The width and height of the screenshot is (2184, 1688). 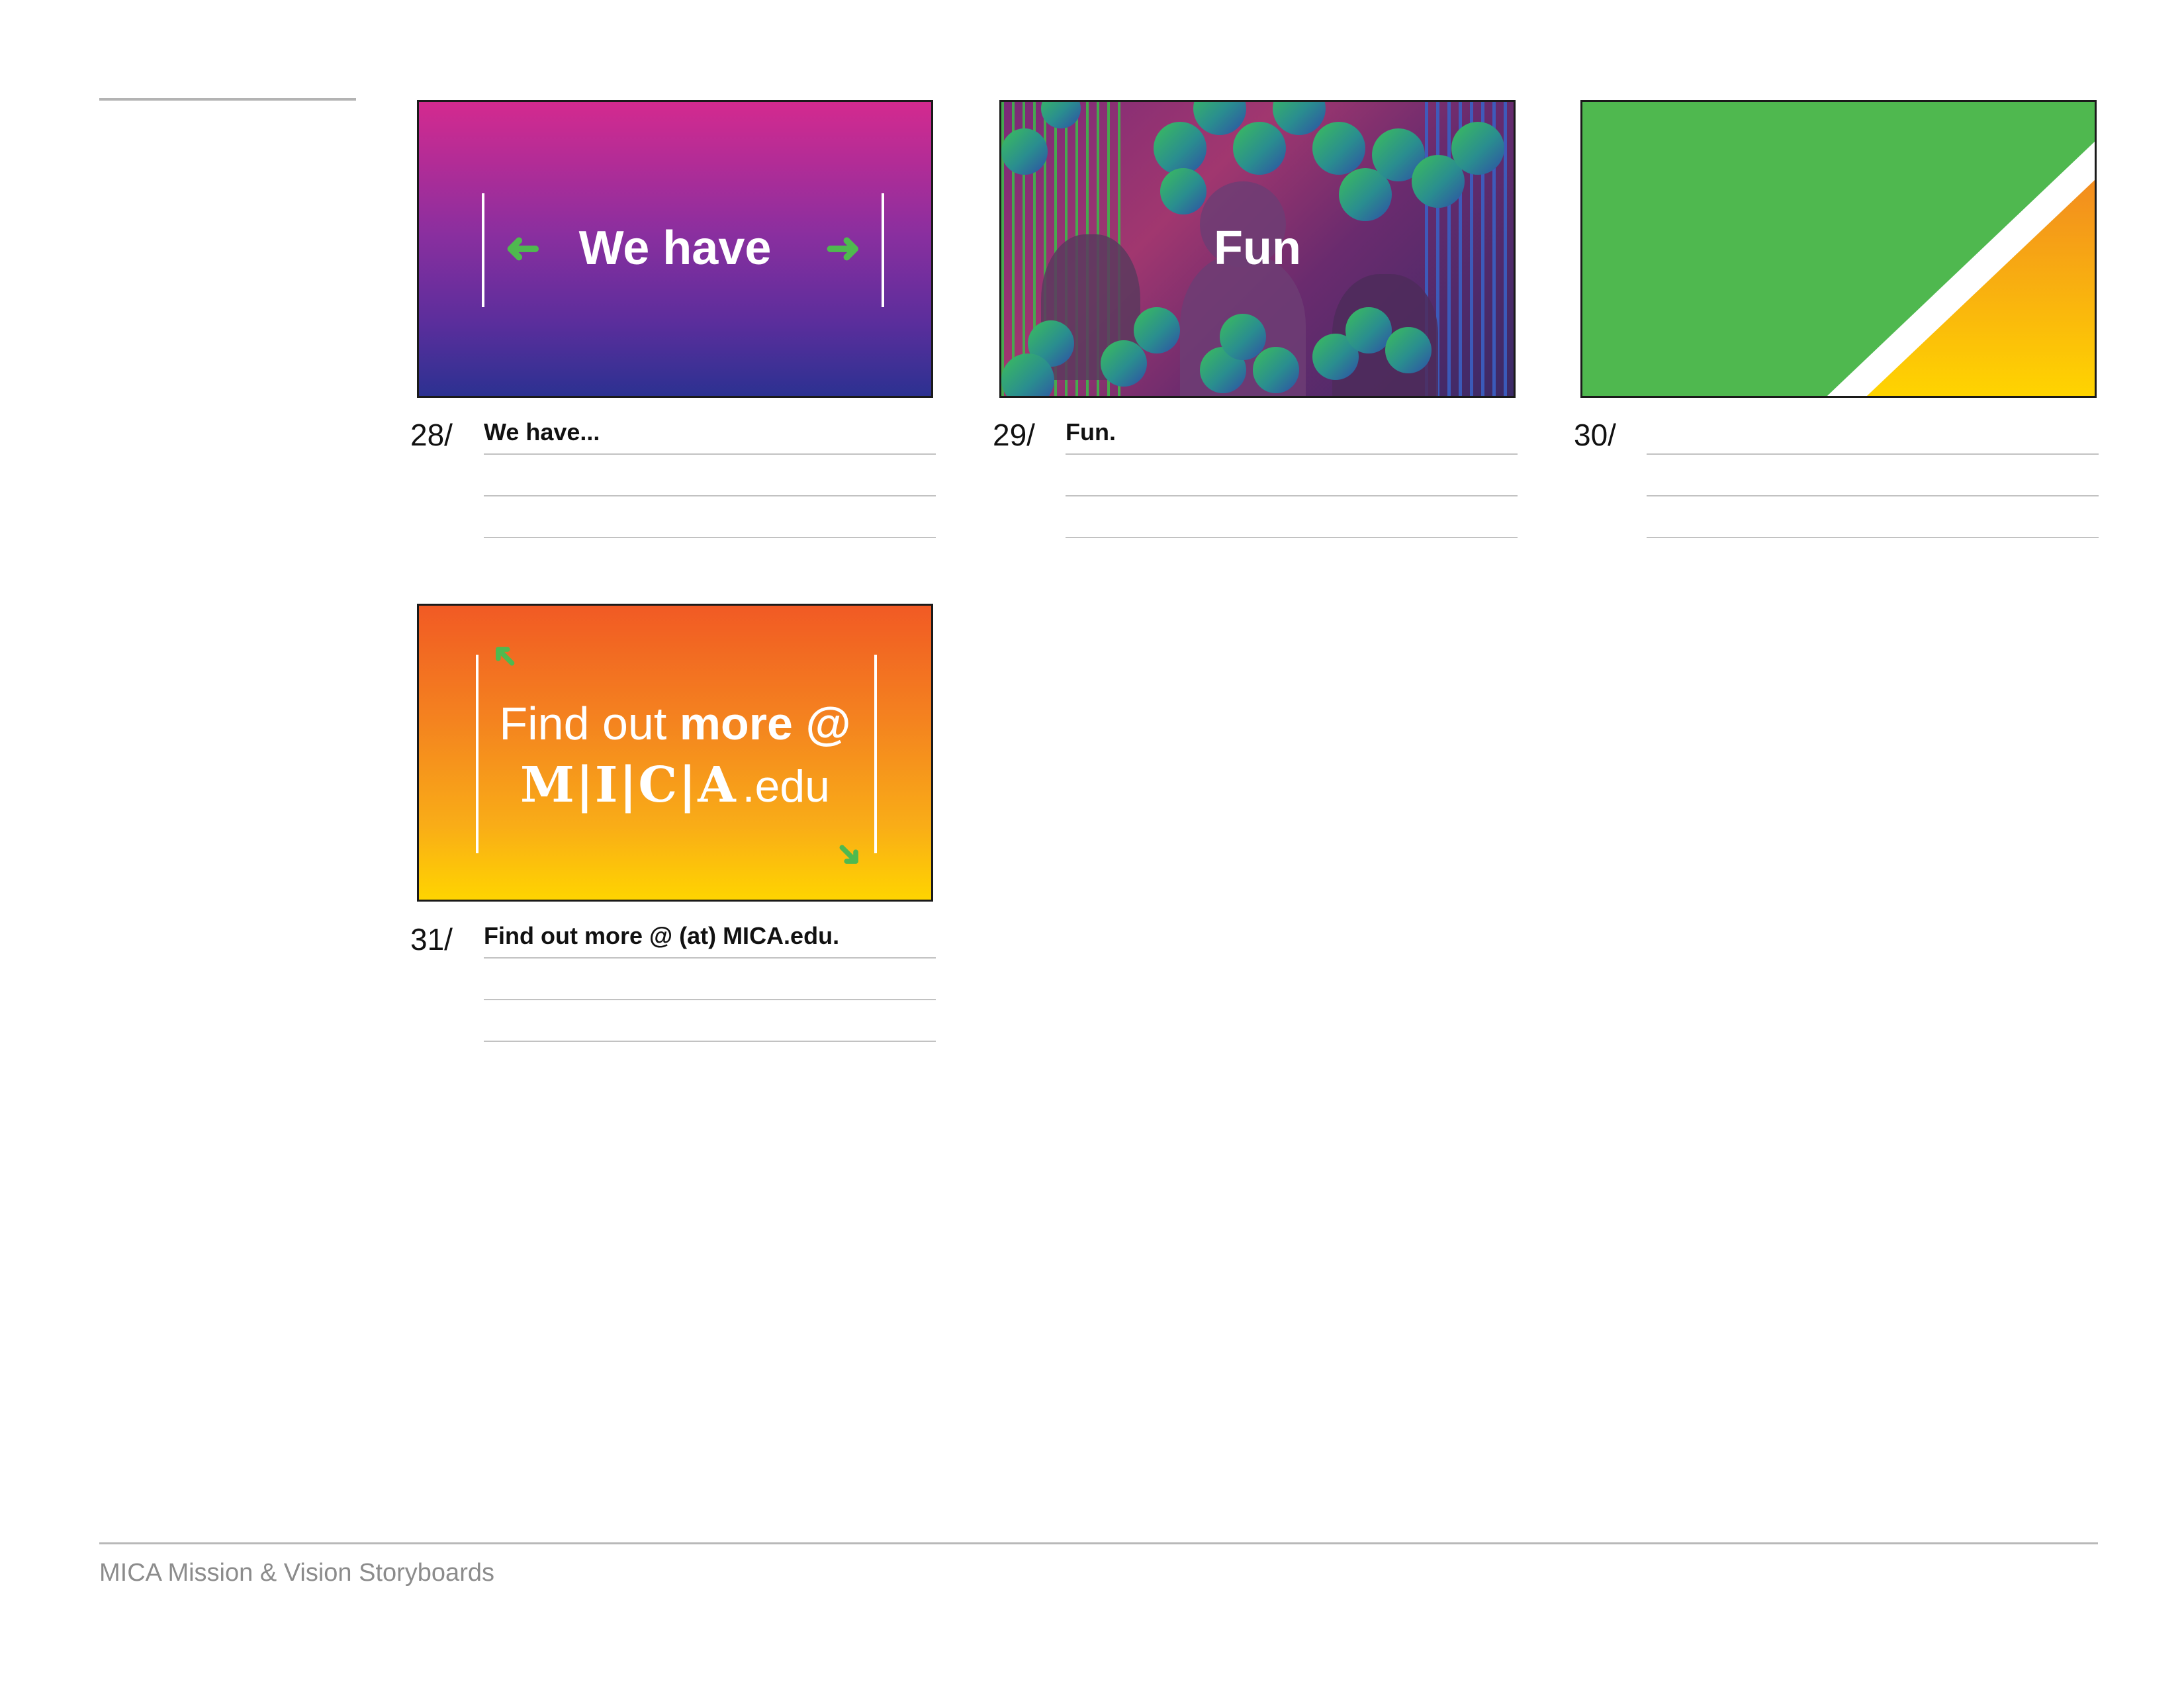 What do you see at coordinates (717, 785) in the screenshot?
I see `logo-letter: A` at bounding box center [717, 785].